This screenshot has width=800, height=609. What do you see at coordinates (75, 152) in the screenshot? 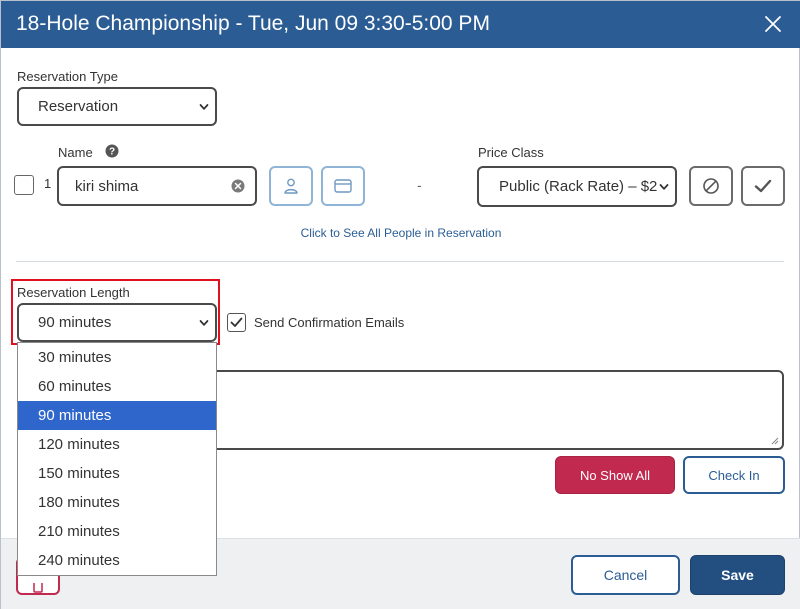
I see `name-label: Name` at bounding box center [75, 152].